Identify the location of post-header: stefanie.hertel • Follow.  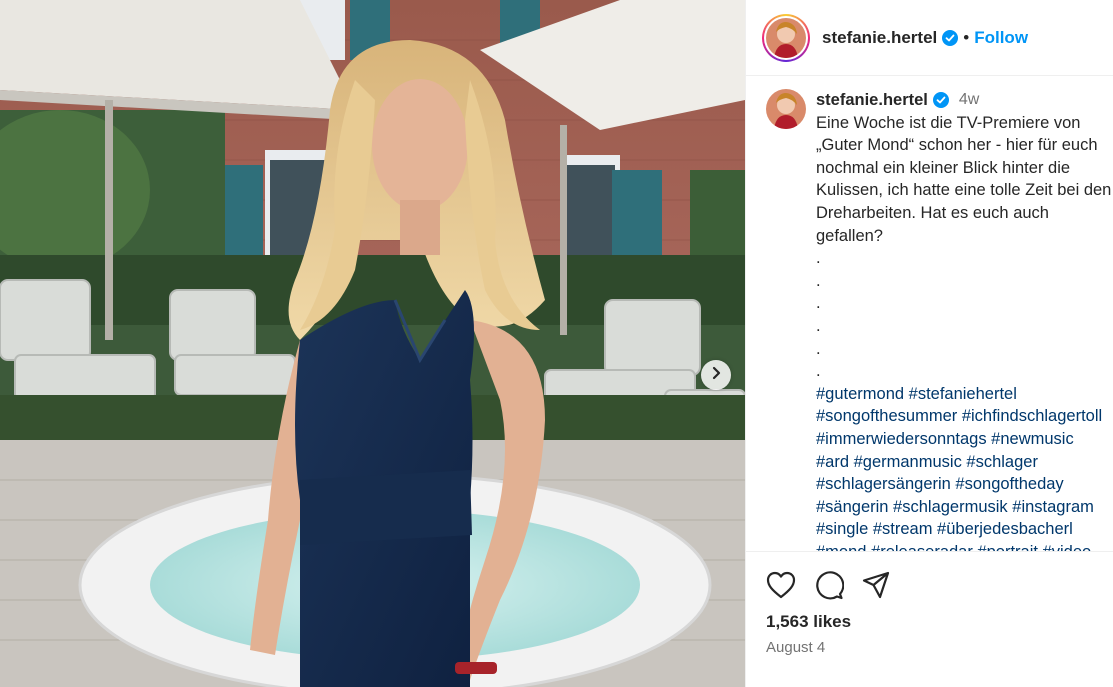
(929, 38).